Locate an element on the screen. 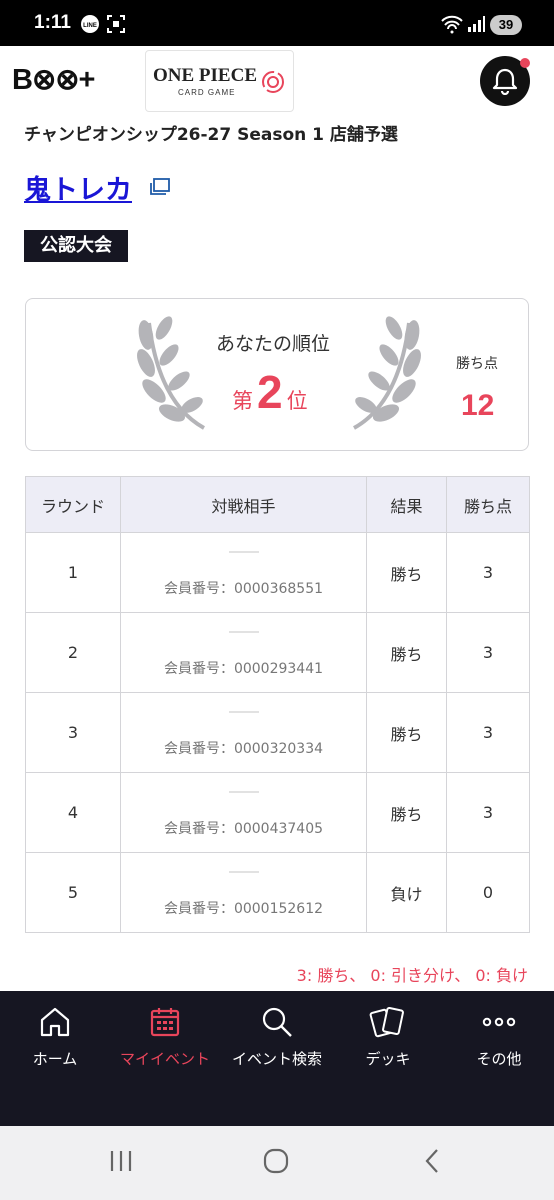  record-summary: 3: 勝ち、 0: 引き分け、 0: 負け is located at coordinates (412, 975).